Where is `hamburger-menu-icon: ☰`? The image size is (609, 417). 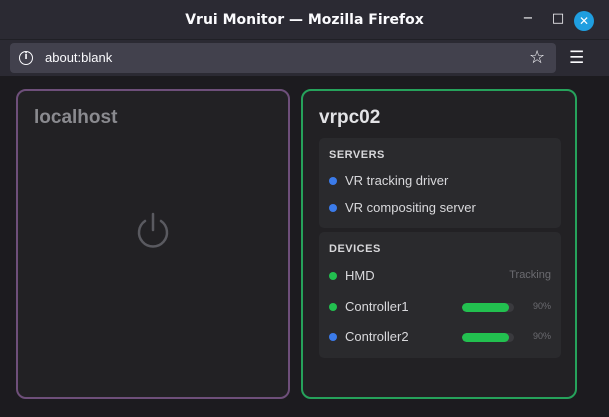 hamburger-menu-icon: ☰ is located at coordinates (576, 58).